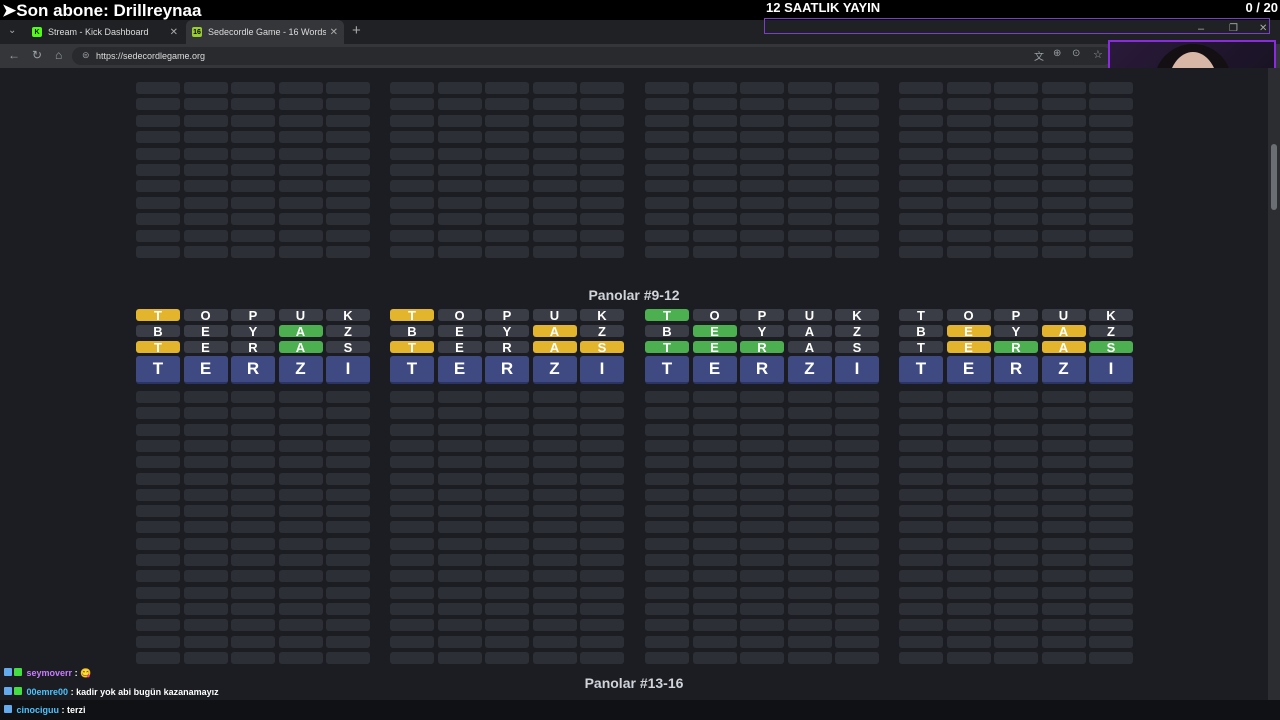 The width and height of the screenshot is (1280, 720). I want to click on url-input: https://sedecordlegame.org, so click(592, 56).